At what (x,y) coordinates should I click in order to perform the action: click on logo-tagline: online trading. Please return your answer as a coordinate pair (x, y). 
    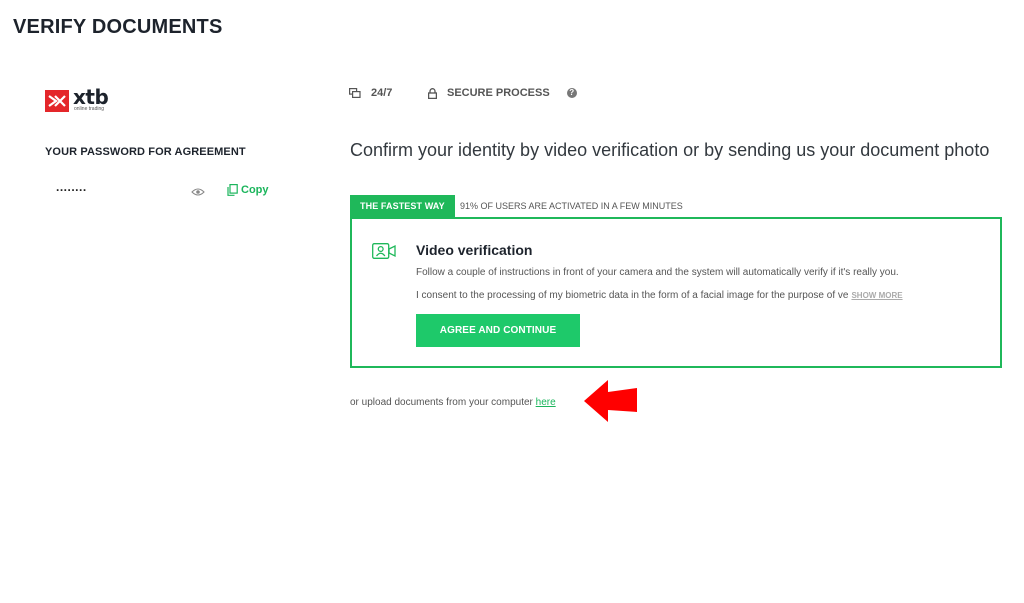
    Looking at the image, I should click on (89, 109).